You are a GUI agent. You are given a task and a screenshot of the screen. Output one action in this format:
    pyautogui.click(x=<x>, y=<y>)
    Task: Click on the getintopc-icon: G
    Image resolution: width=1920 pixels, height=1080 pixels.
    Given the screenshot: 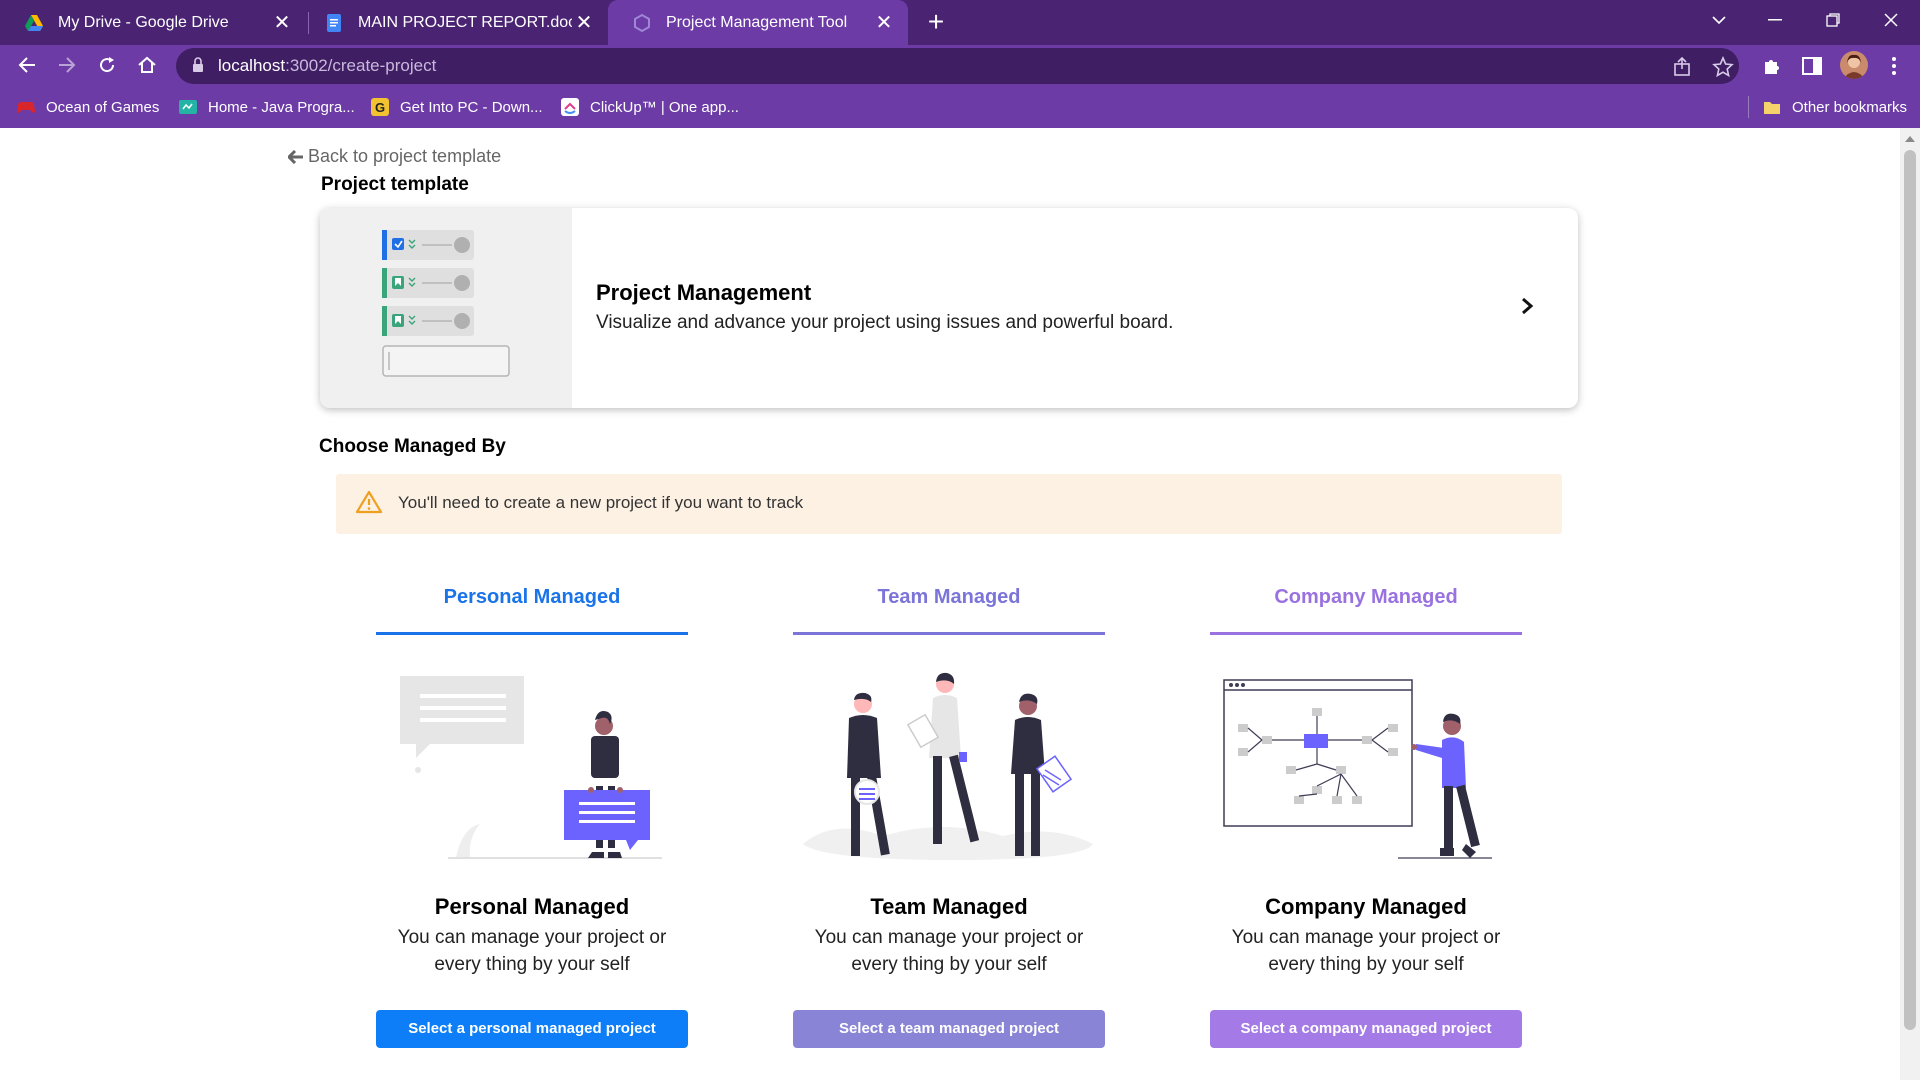 What is the action you would take?
    pyautogui.click(x=380, y=107)
    